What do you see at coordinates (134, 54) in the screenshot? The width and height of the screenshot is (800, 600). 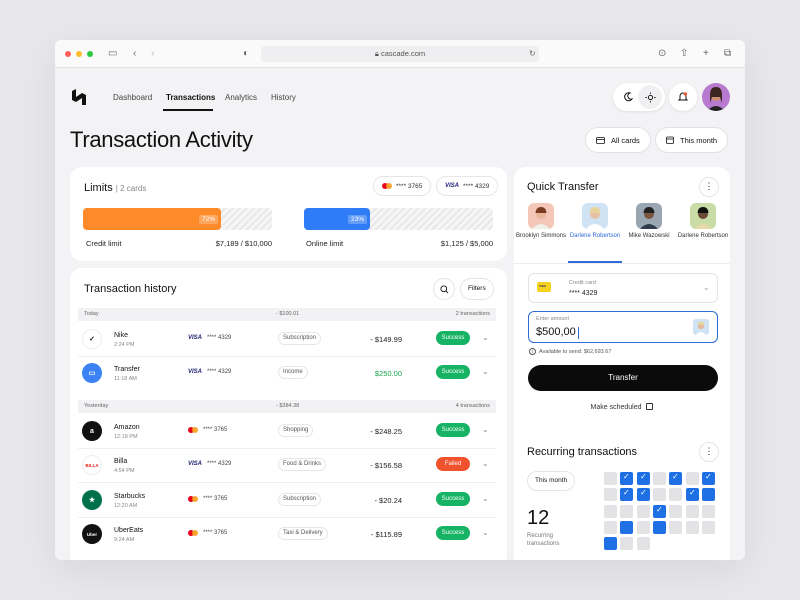 I see `back-icon: ‹` at bounding box center [134, 54].